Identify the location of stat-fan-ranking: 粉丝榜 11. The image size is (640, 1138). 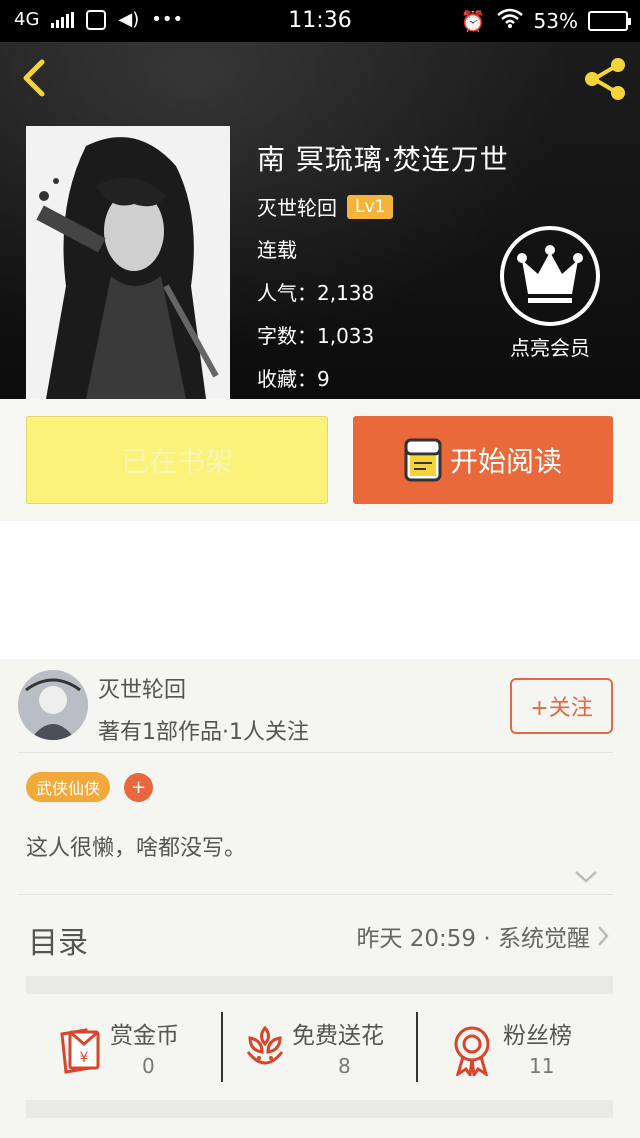
(525, 1048).